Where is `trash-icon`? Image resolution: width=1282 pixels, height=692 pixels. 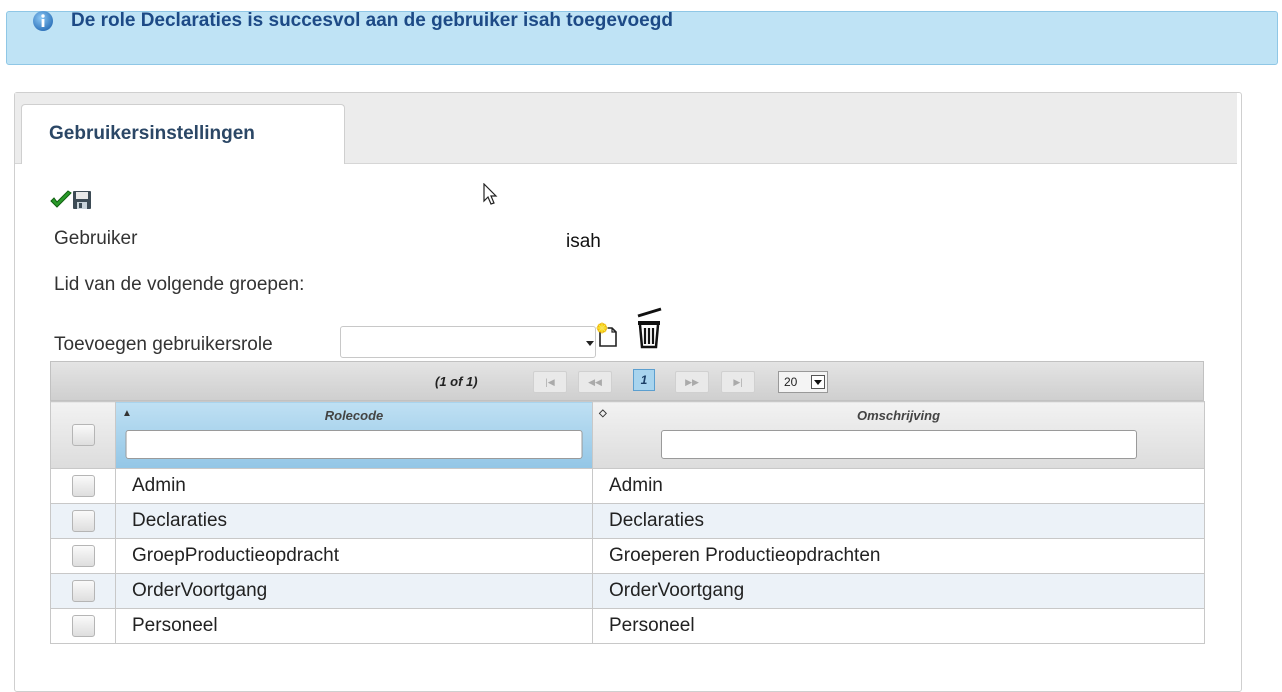
trash-icon is located at coordinates (648, 330).